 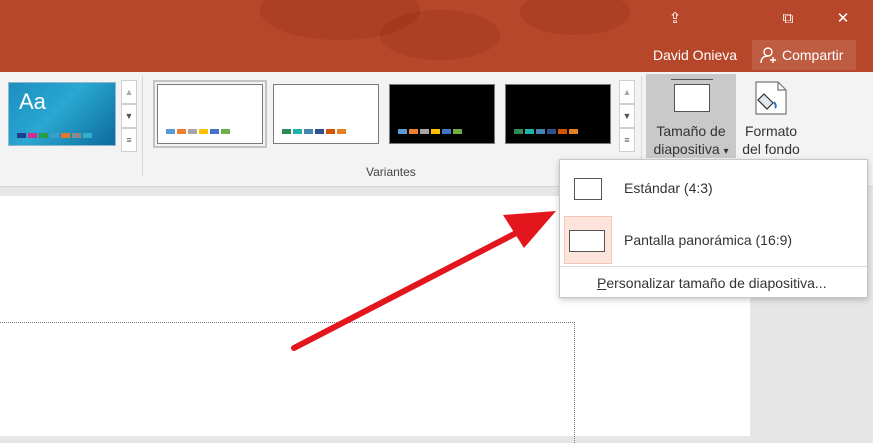 What do you see at coordinates (326, 114) in the screenshot?
I see `variant-white` at bounding box center [326, 114].